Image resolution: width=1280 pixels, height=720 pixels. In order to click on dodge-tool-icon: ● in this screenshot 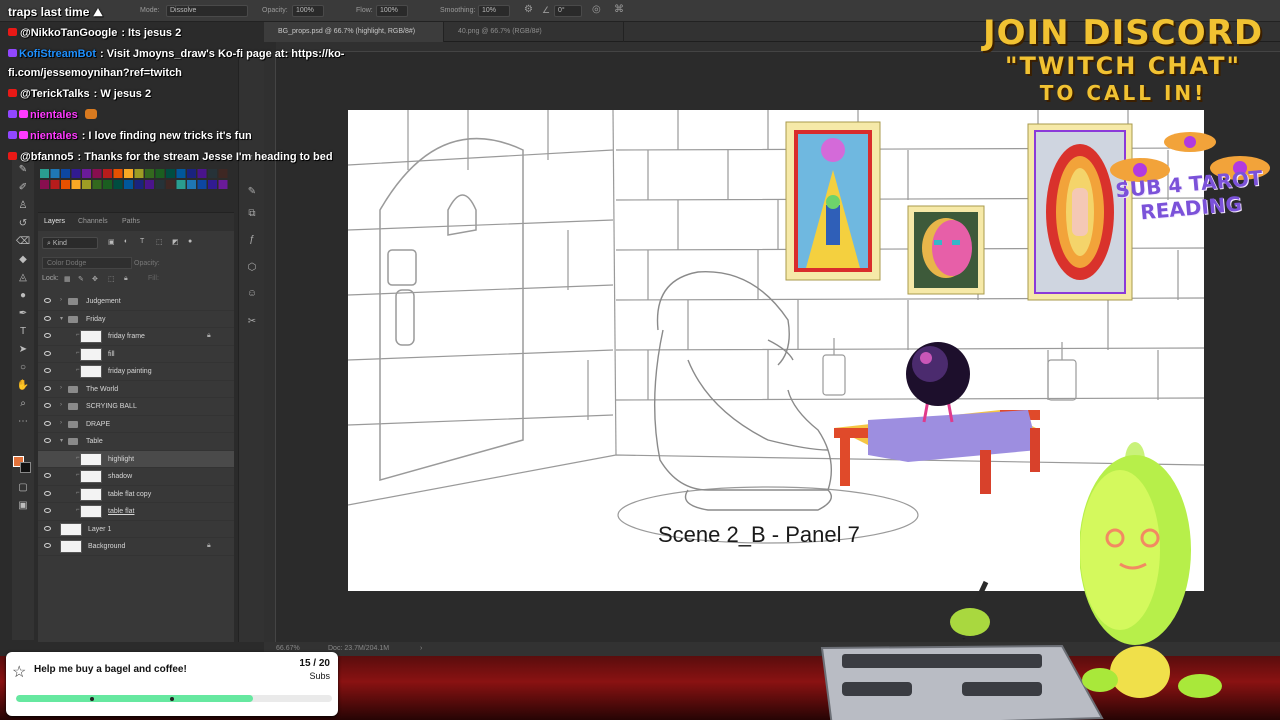, I will do `click(23, 296)`.